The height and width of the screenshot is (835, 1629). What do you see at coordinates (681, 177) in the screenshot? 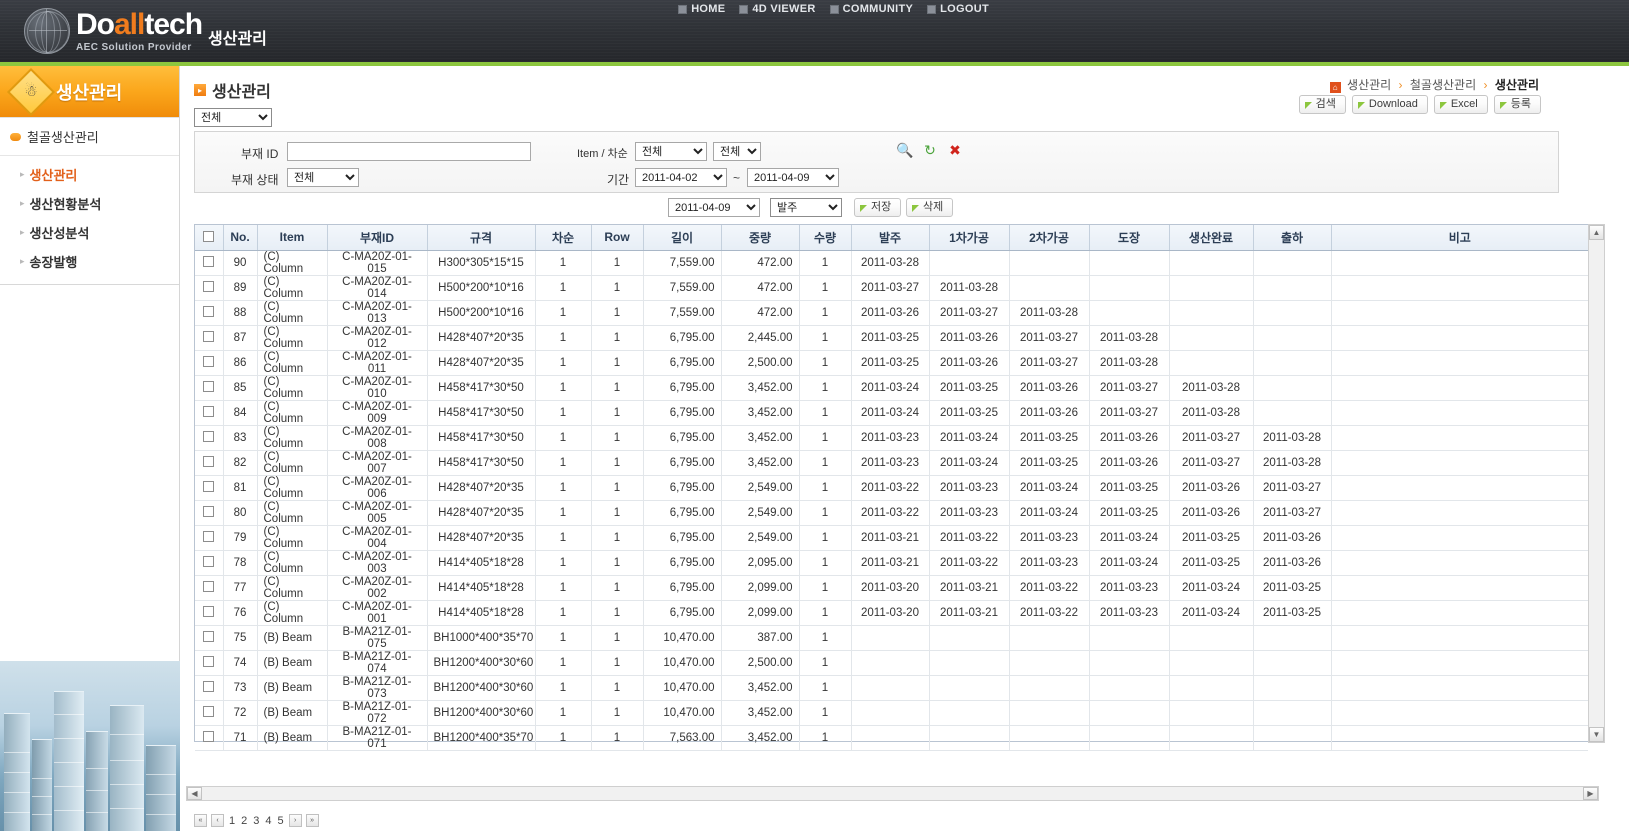
I see `date-from-select: 2011-04-02` at bounding box center [681, 177].